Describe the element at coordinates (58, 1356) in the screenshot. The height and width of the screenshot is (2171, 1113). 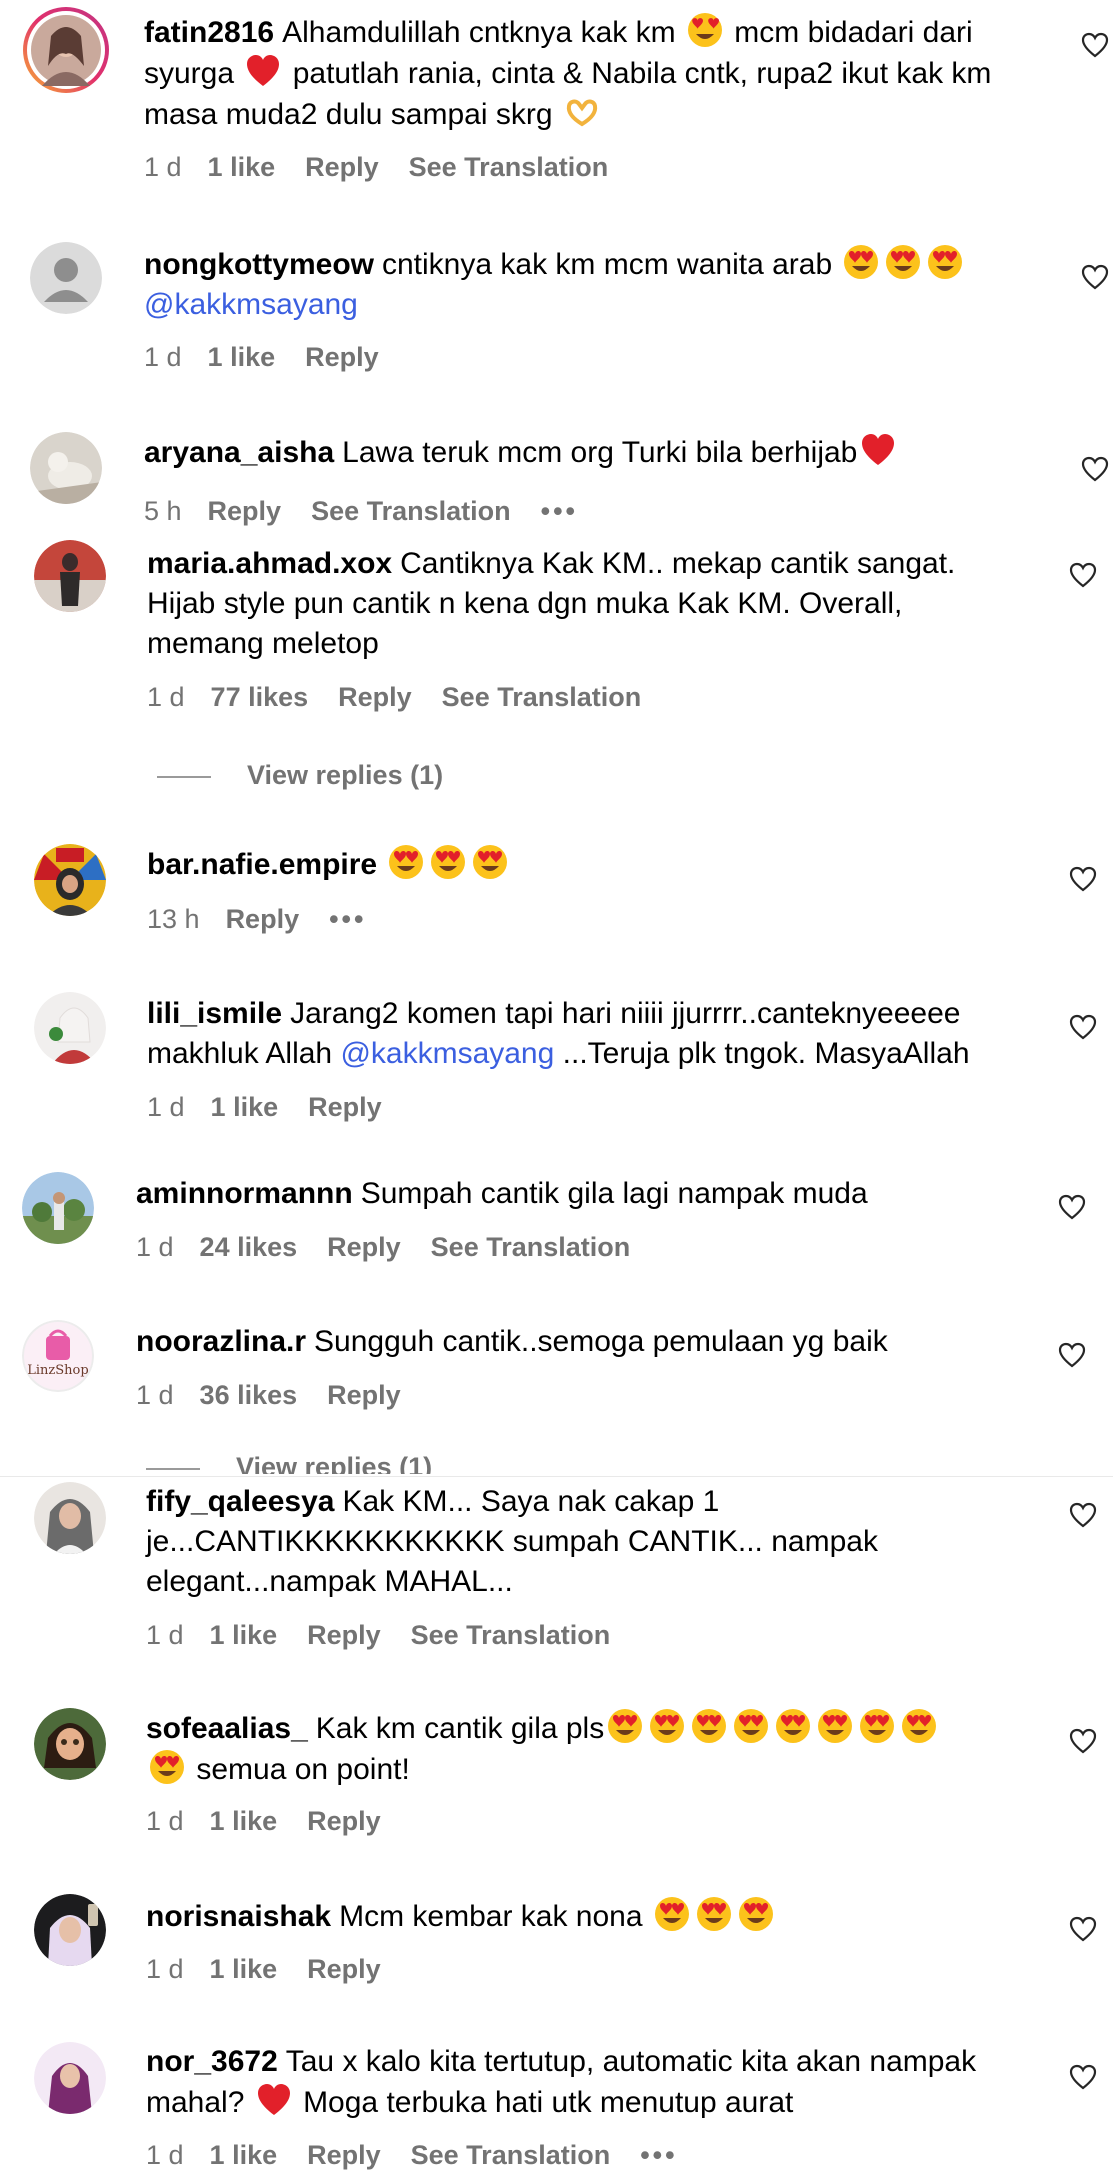
I see `avatar: LinzShop` at that location.